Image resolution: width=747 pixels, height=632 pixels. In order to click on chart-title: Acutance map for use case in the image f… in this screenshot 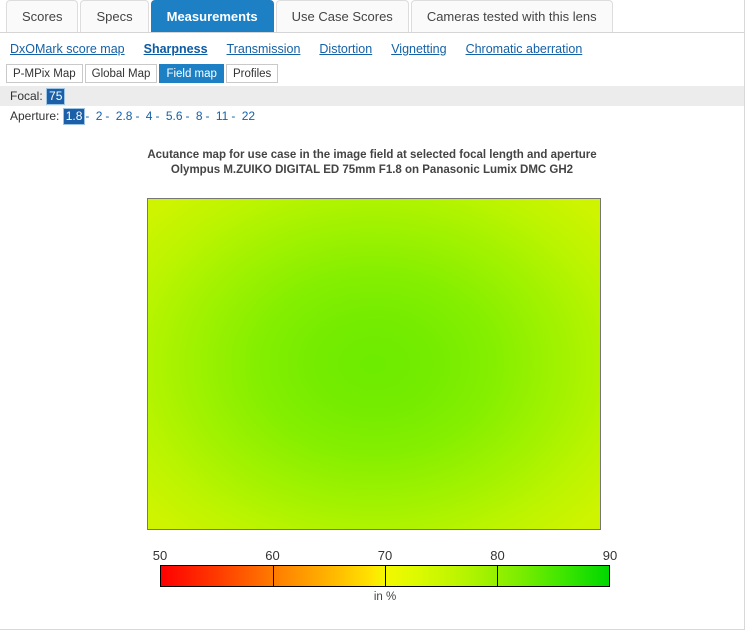, I will do `click(372, 163)`.